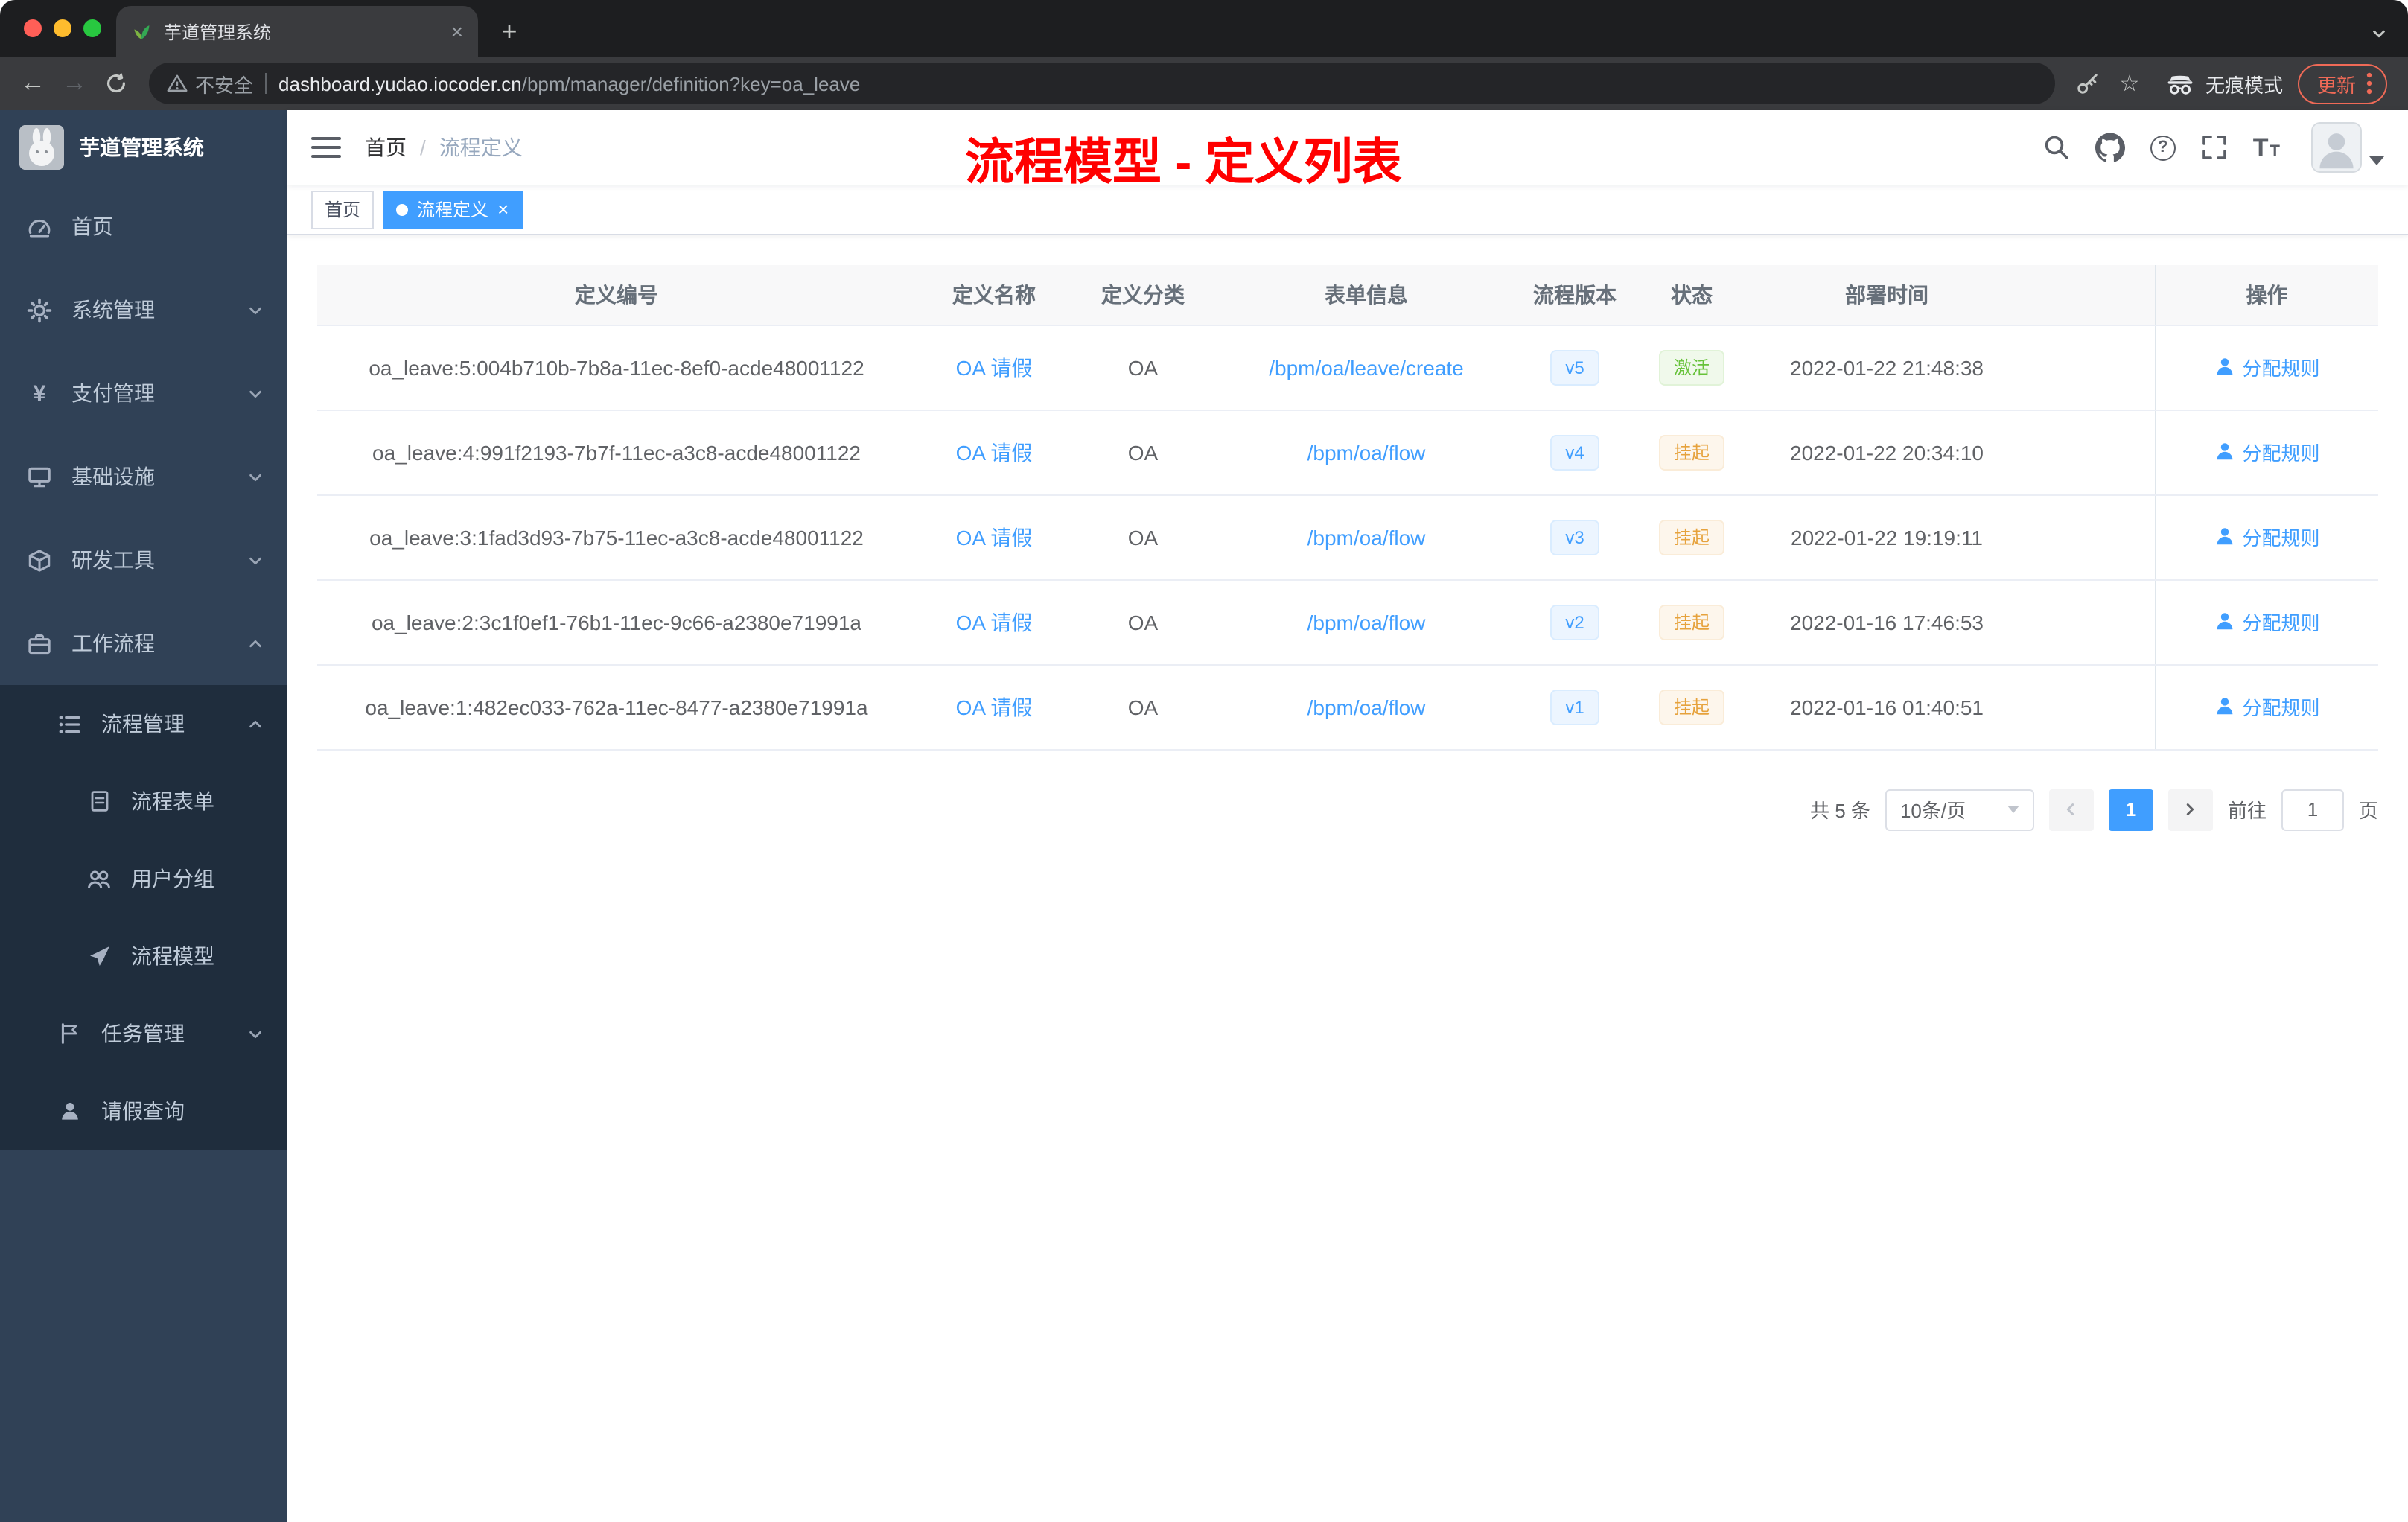 Image resolution: width=2408 pixels, height=1522 pixels. Describe the element at coordinates (143, 309) in the screenshot. I see `sidebar-item-system: 系统管理` at that location.